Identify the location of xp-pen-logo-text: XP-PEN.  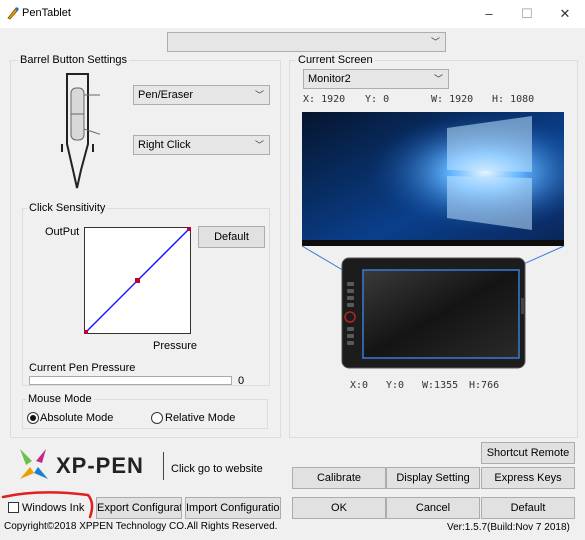
(100, 466).